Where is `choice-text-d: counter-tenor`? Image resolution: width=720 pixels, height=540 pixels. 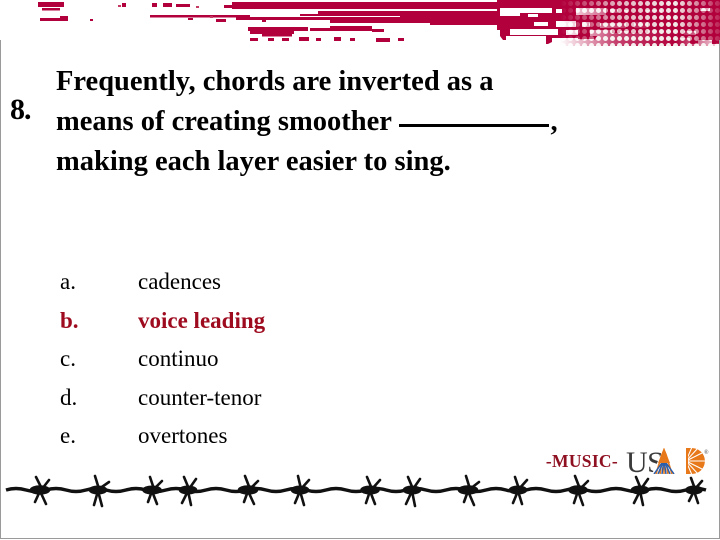
choice-text-d: counter-tenor is located at coordinates (200, 397).